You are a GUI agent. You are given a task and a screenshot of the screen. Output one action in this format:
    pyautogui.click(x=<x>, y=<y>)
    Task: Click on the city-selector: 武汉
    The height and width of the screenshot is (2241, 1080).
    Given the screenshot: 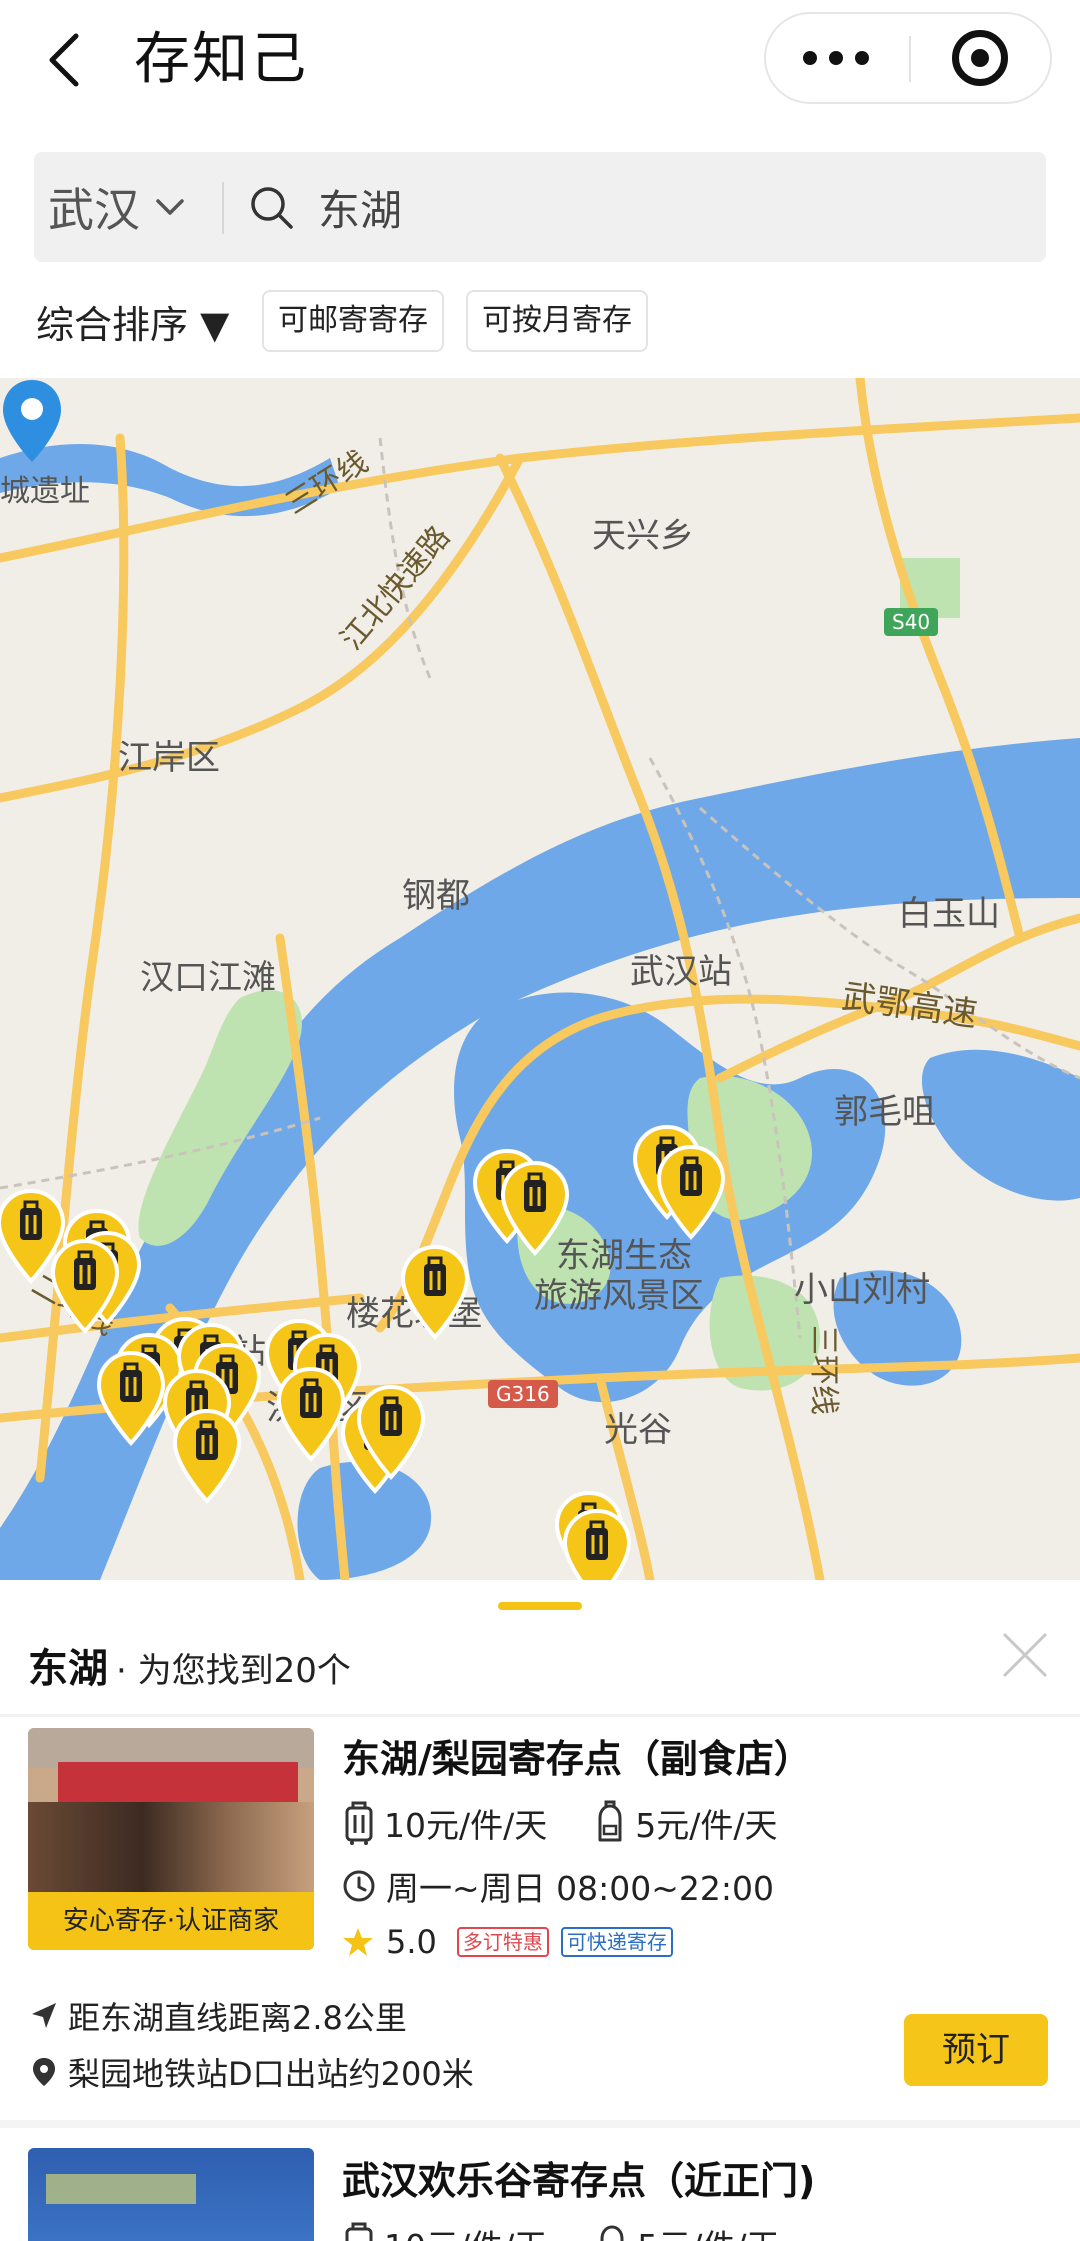 What is the action you would take?
    pyautogui.click(x=118, y=207)
    